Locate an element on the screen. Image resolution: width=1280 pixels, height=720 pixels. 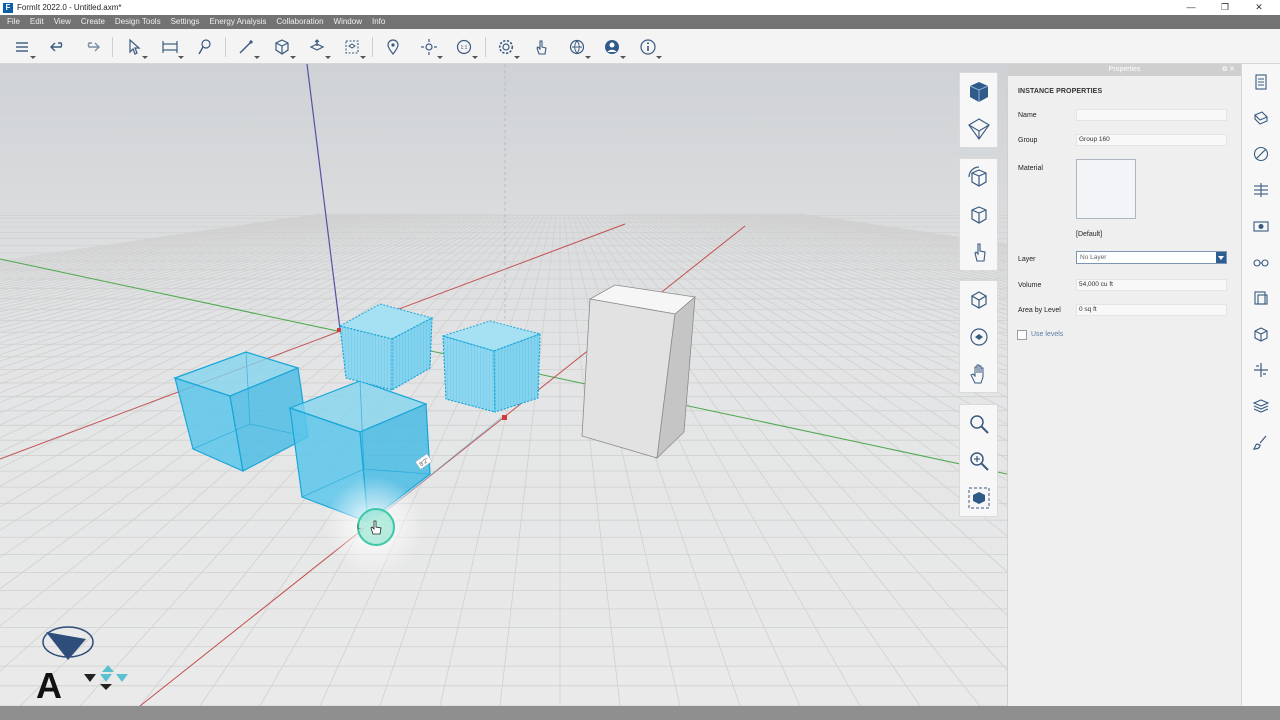
look-cube-icon is located at coordinates (978, 214).